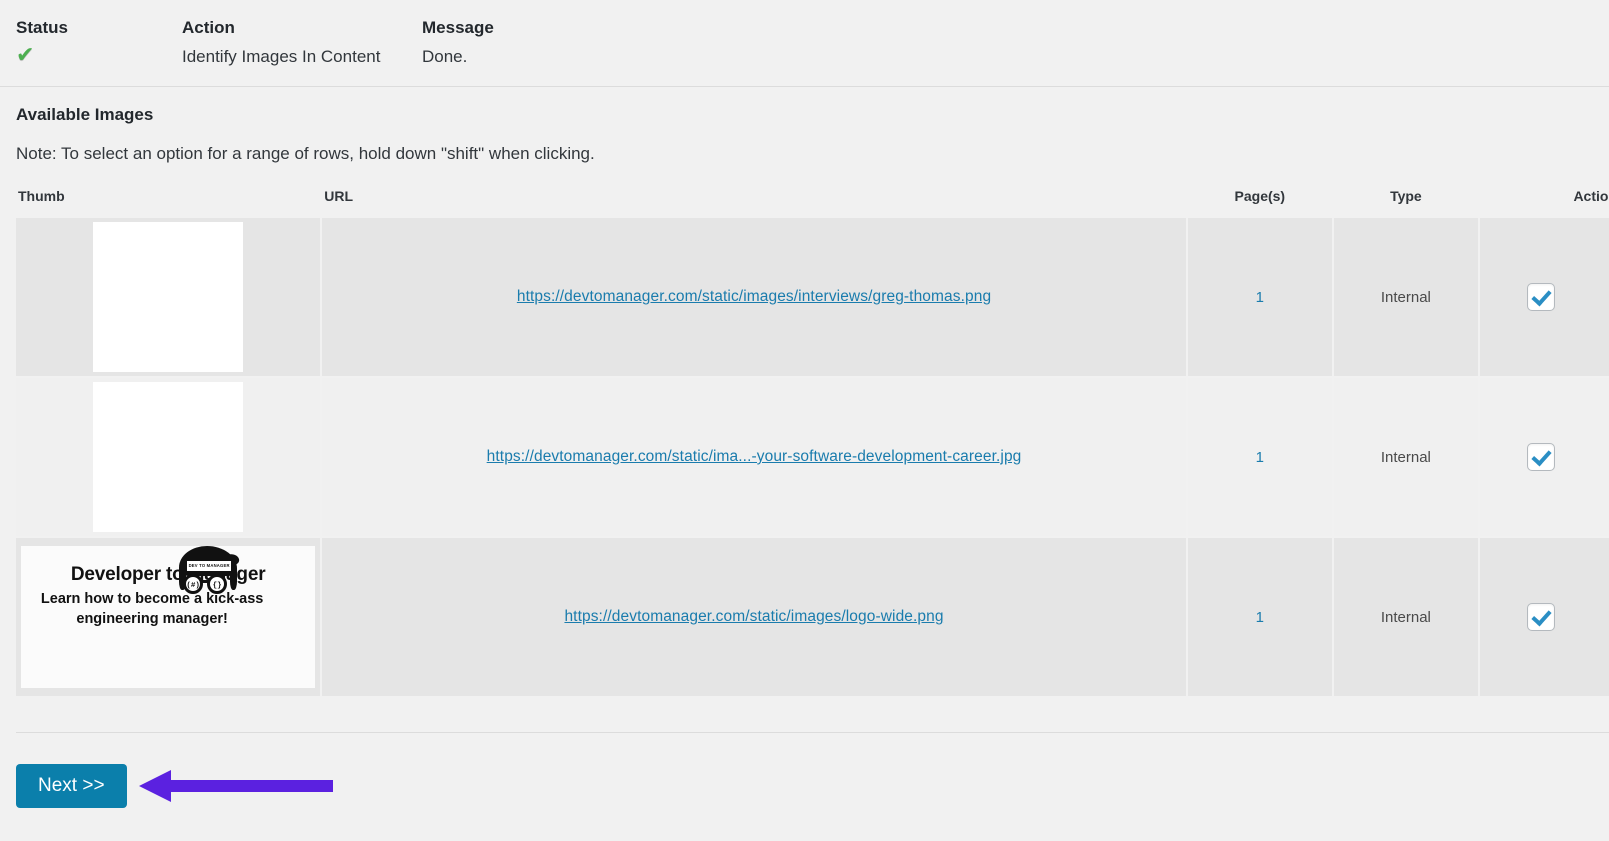  I want to click on column-header-type: Type, so click(1406, 196).